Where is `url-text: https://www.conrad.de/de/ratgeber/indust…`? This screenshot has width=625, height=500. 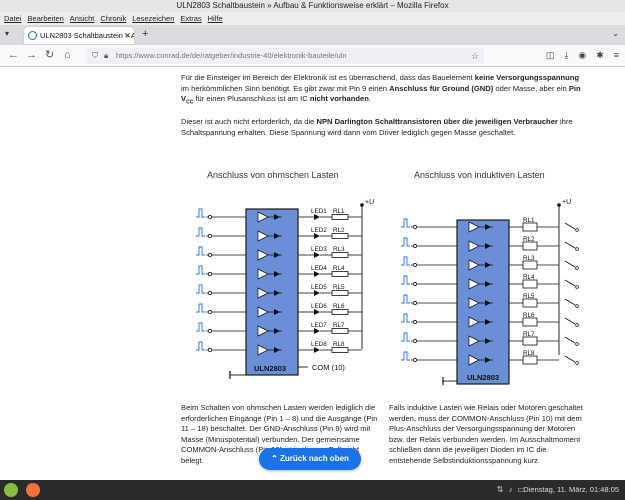
url-text: https://www.conrad.de/de/ratgeber/indust… is located at coordinates (231, 55).